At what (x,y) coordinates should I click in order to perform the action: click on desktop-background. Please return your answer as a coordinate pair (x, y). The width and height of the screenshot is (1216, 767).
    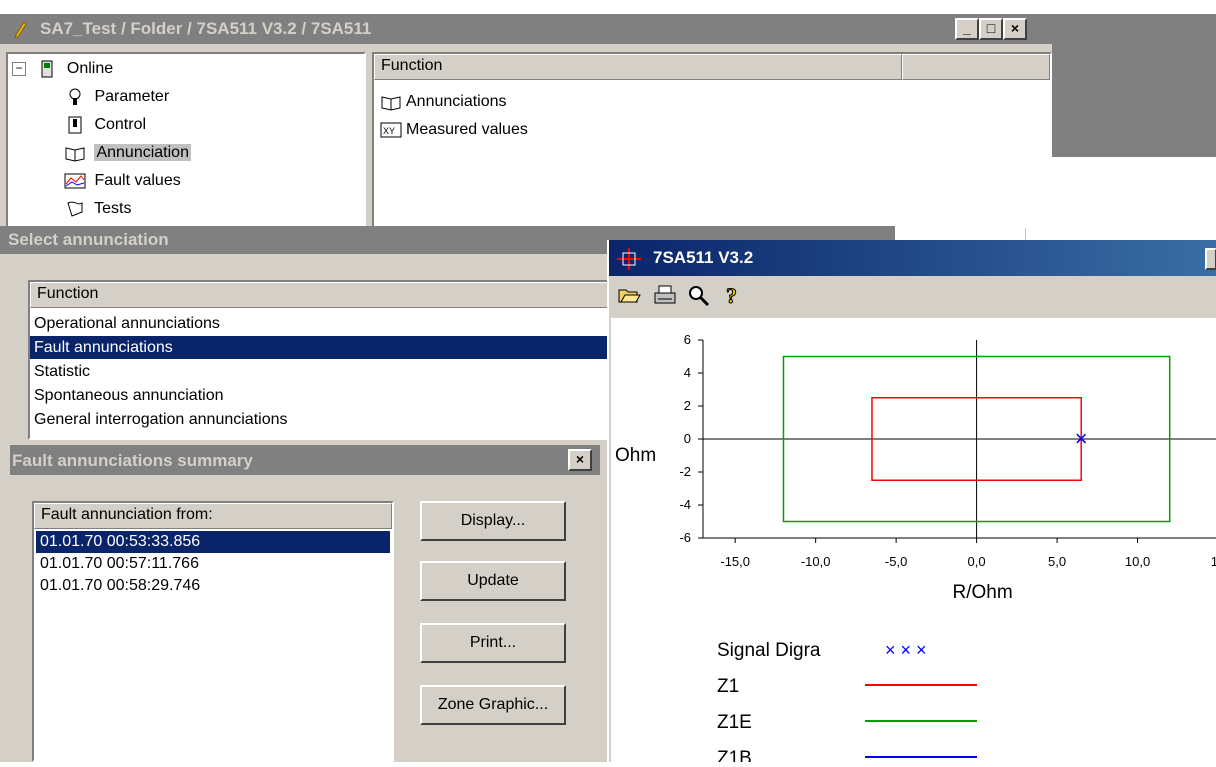
    Looking at the image, I should click on (1134, 86).